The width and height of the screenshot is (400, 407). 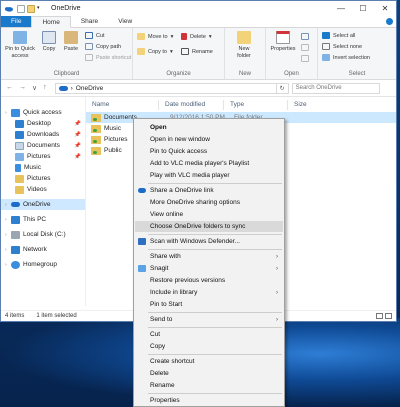 I want to click on edit-button, so click(x=305, y=47).